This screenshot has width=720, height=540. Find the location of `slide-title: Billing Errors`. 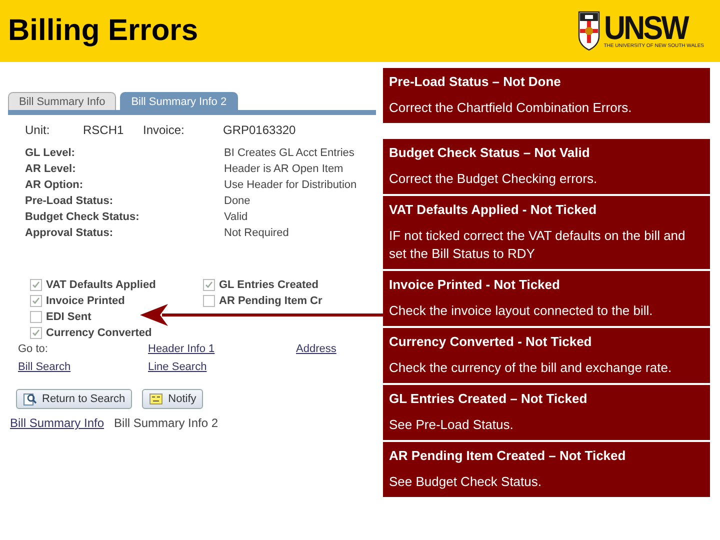

slide-title: Billing Errors is located at coordinates (103, 31).